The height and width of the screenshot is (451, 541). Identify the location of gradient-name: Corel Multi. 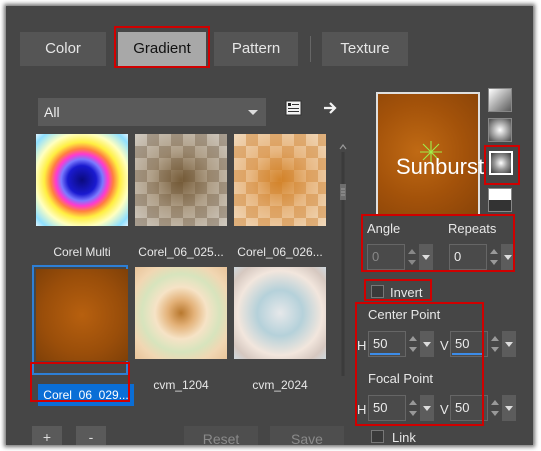
(82, 252).